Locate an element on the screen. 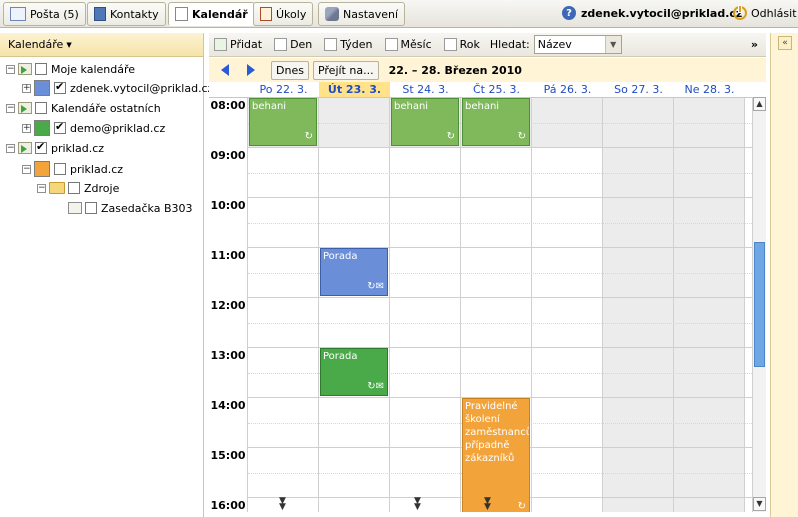 Image resolution: width=798 pixels, height=517 pixels. my-calendar-checkbox is located at coordinates (60, 87).